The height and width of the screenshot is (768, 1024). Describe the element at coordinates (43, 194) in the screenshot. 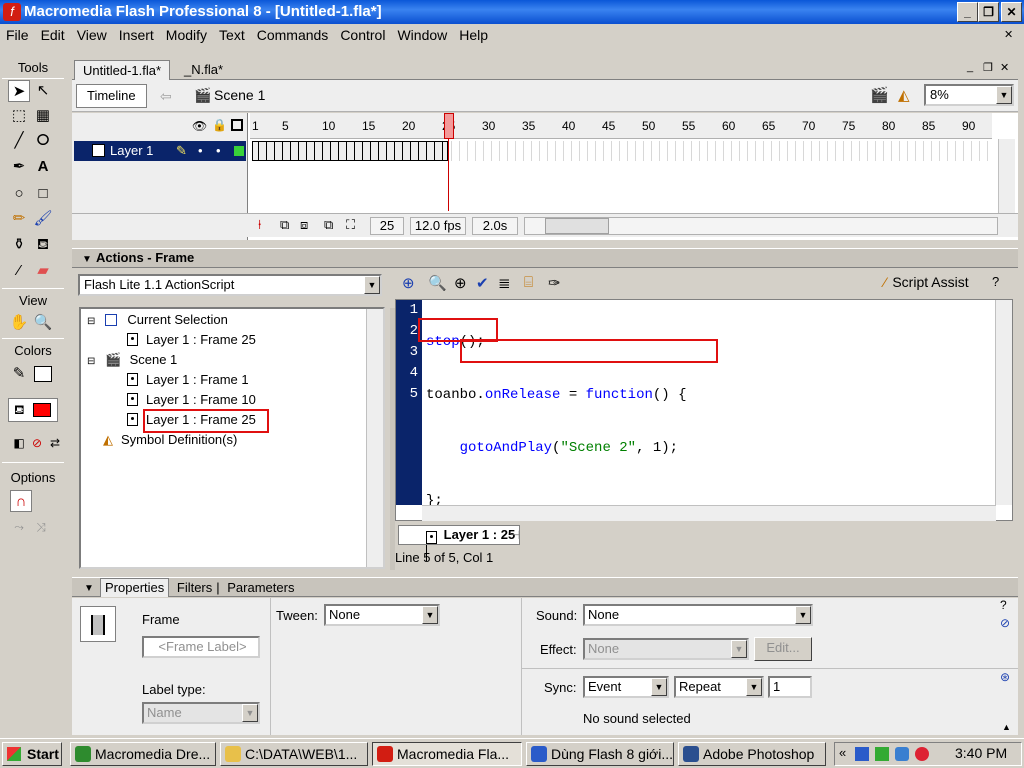

I see `rectangle-tool-icon: □` at that location.